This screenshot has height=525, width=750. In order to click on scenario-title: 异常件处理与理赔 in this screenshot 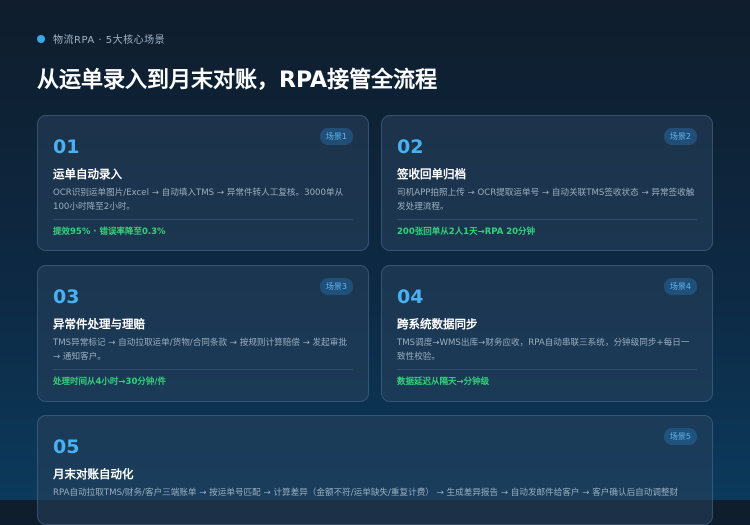, I will do `click(99, 324)`.